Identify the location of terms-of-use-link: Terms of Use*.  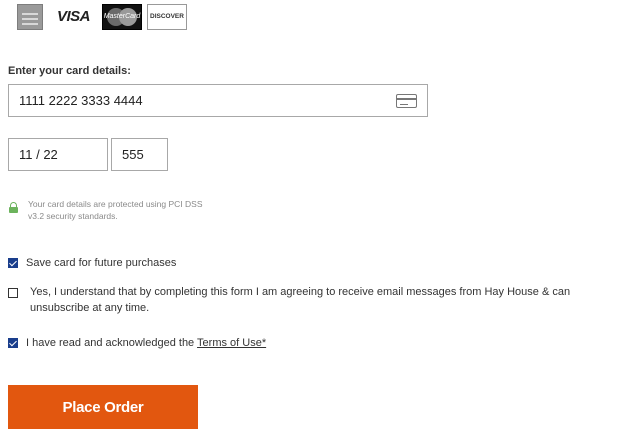
(231, 343).